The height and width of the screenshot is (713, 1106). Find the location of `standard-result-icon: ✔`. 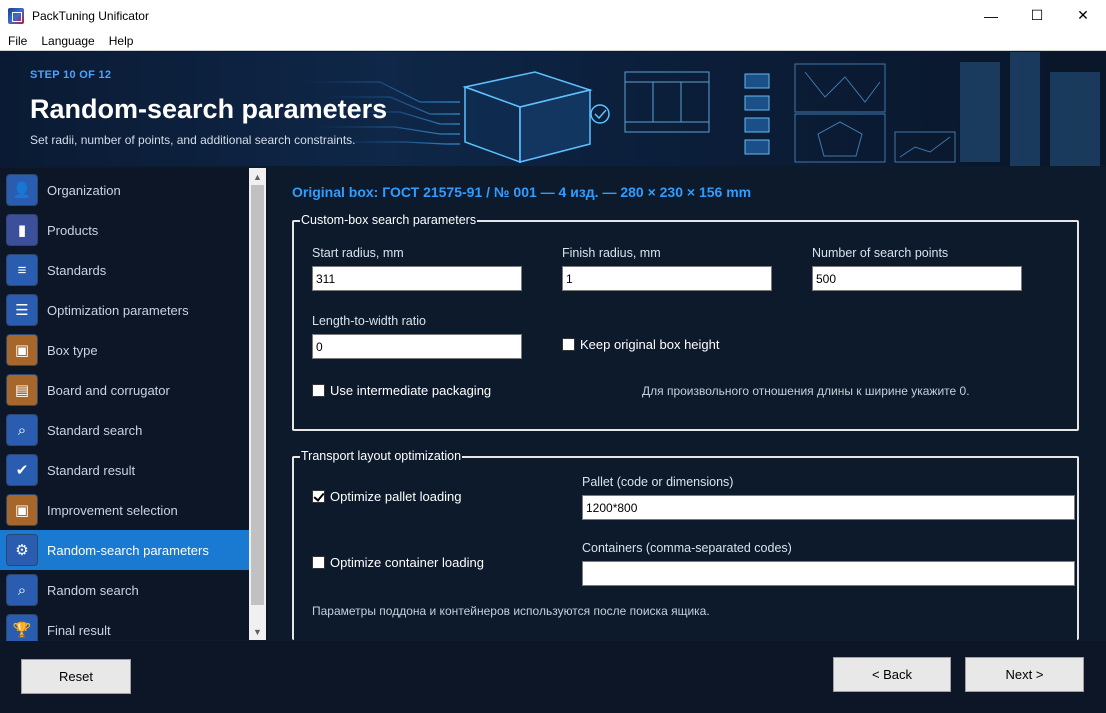

standard-result-icon: ✔ is located at coordinates (22, 470).